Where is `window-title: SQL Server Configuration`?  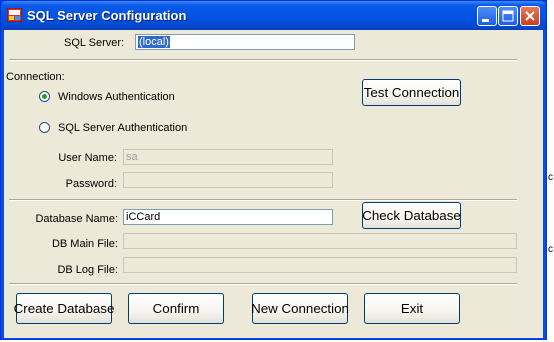 window-title: SQL Server Configuration is located at coordinates (107, 15).